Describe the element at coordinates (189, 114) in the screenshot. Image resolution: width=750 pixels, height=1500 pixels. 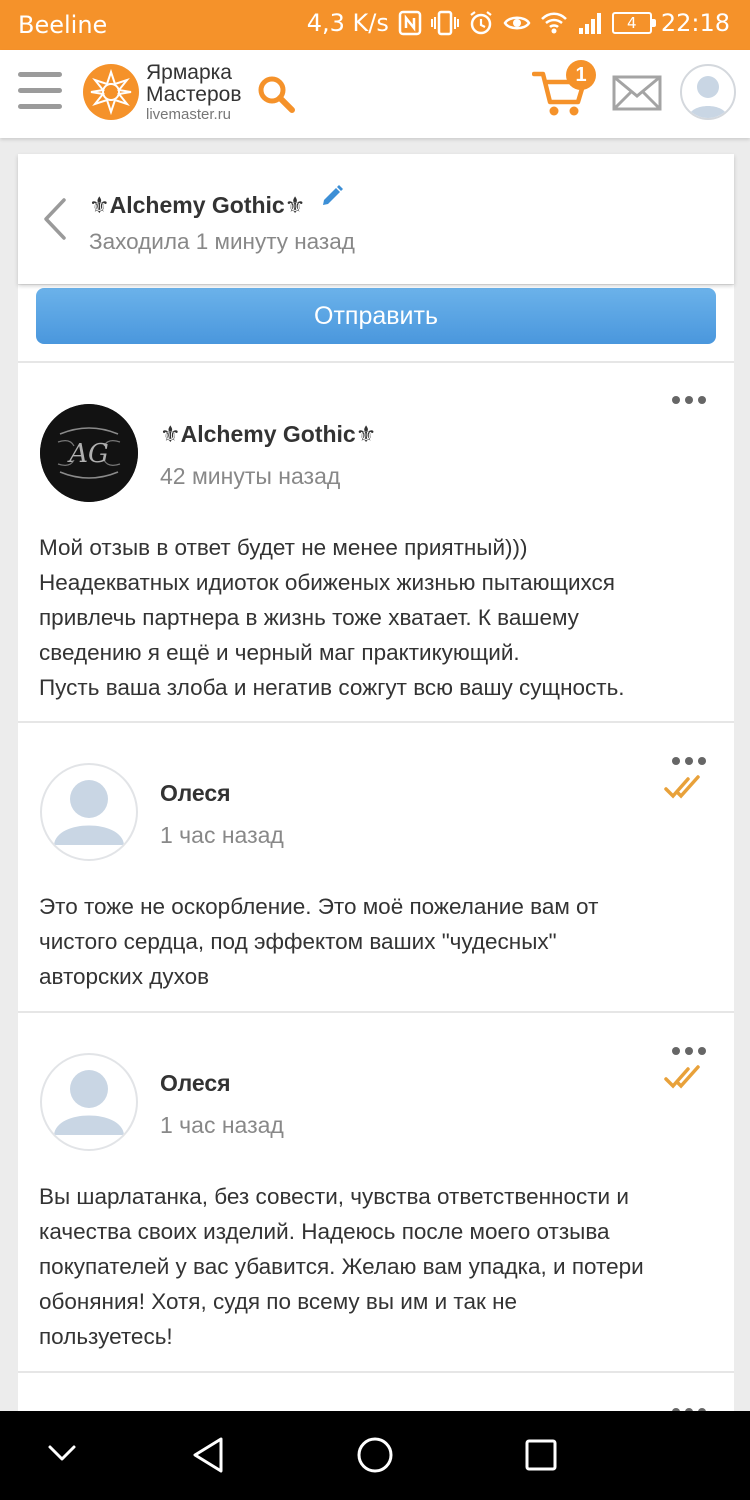
I see `logo-domain: livemaster.ru` at that location.